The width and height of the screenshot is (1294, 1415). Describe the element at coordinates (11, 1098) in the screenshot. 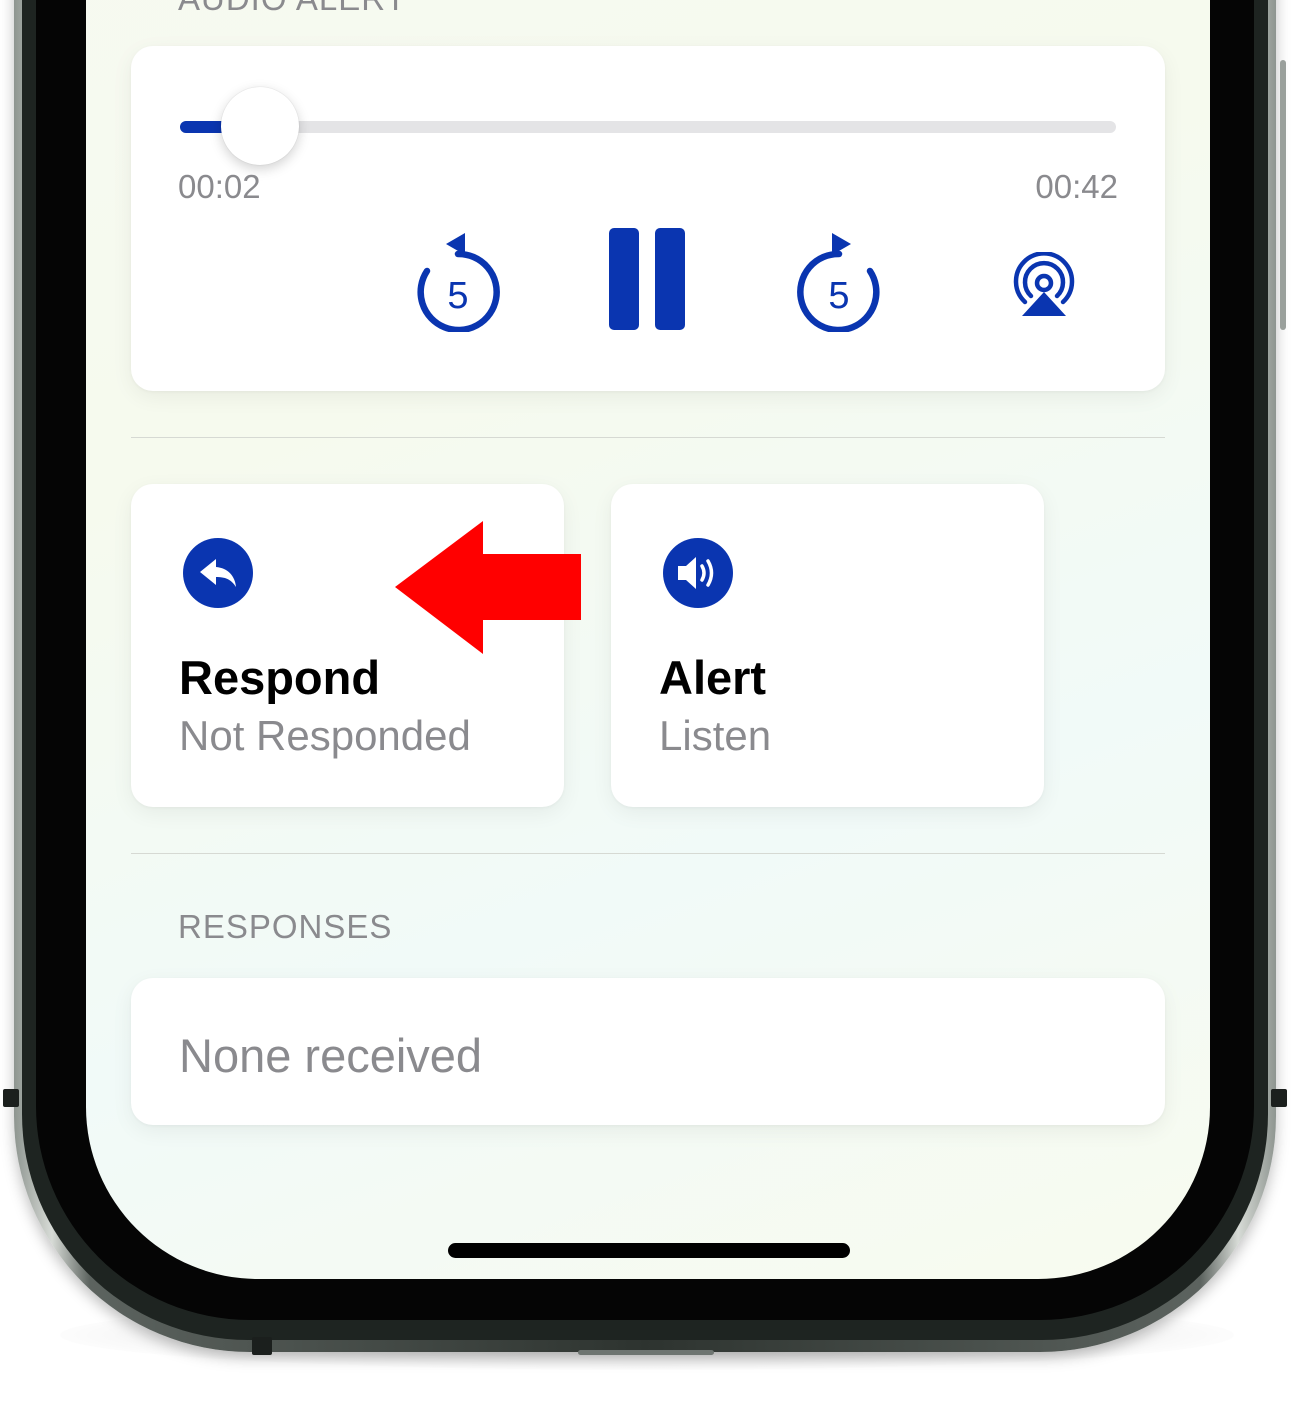

I see `device-side-notch-left` at that location.